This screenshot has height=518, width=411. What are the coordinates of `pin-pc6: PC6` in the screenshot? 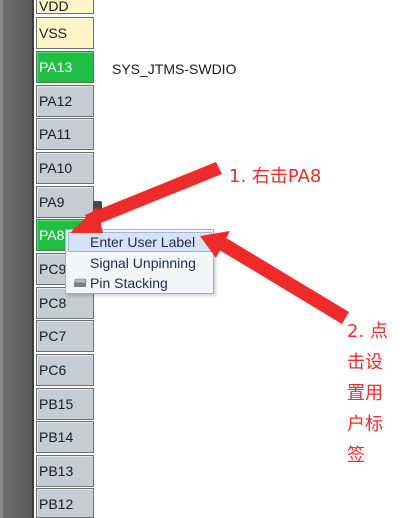 It's located at (65, 370).